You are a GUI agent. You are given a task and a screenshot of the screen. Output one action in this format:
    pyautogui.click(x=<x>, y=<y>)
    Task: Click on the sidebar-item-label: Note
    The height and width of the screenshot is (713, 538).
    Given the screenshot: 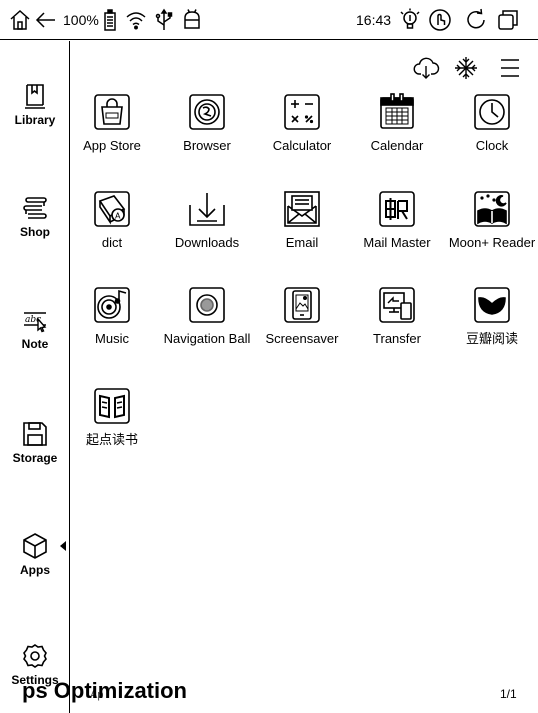 What is the action you would take?
    pyautogui.click(x=35, y=344)
    